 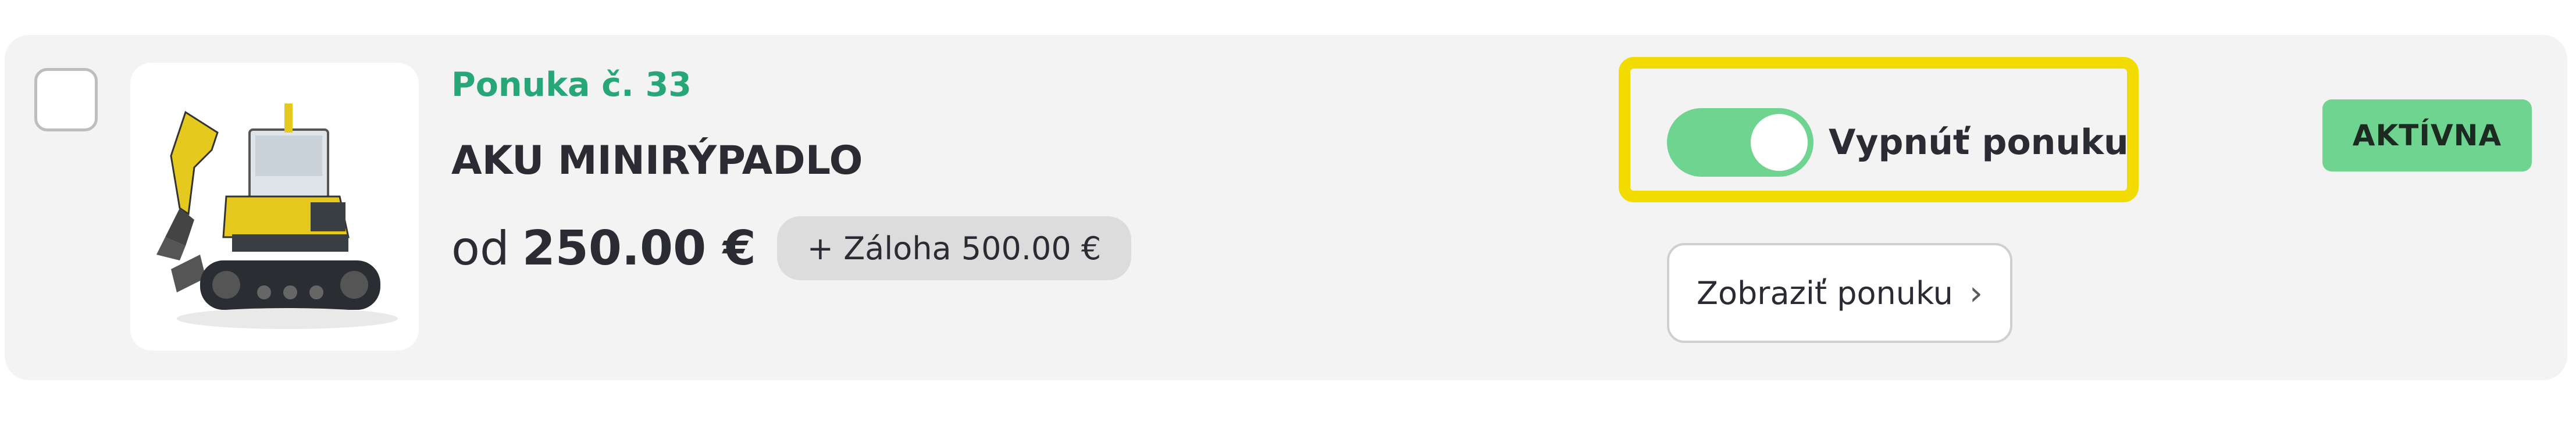 I want to click on chevron-right-icon: ›, so click(x=1976, y=293).